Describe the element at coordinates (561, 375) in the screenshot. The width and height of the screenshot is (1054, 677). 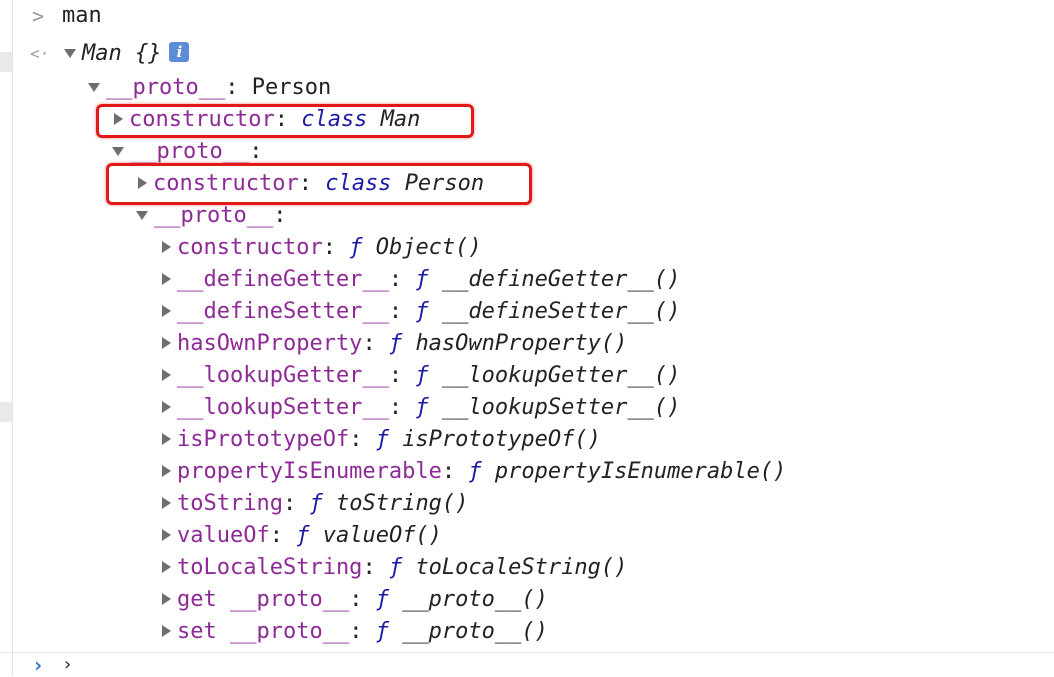
I see `function-name: __lookupGetter__()` at that location.